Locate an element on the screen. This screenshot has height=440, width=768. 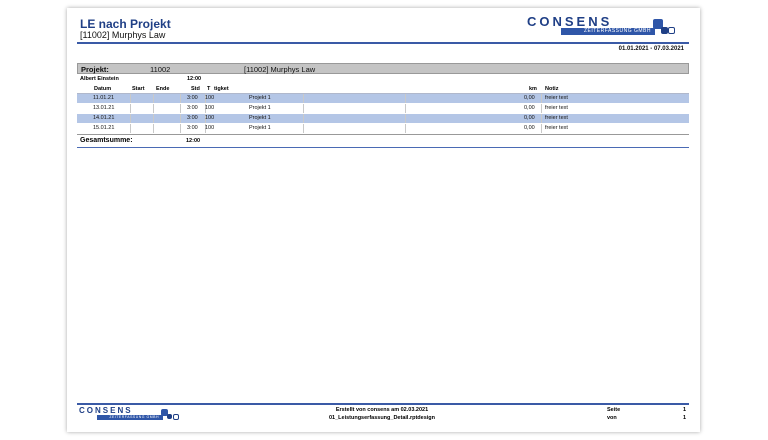
col-datum: Datum is located at coordinates (103, 89).